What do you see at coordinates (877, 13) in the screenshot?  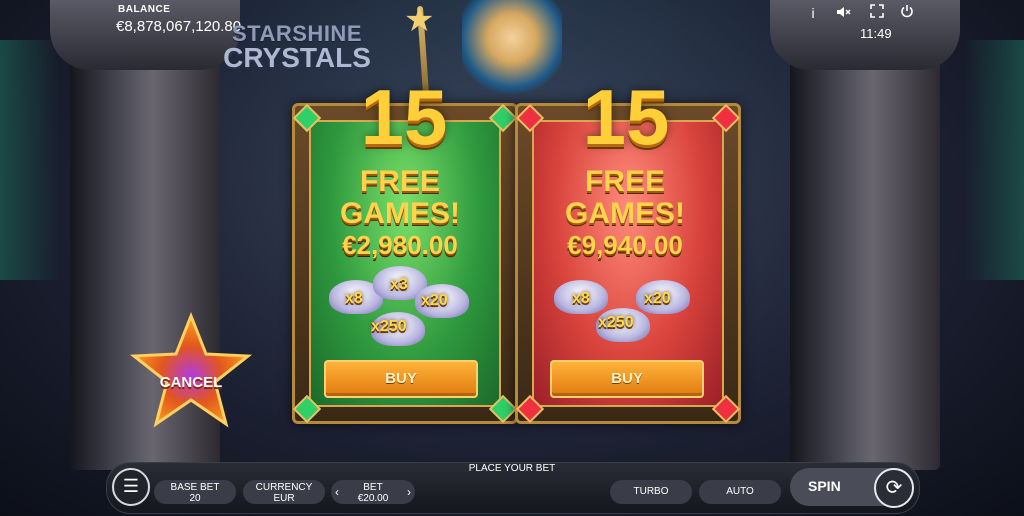 I see `fullscreen-icon` at bounding box center [877, 13].